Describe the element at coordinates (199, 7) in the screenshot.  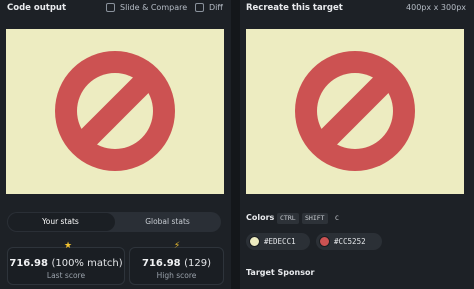
I see `diff-checkbox` at that location.